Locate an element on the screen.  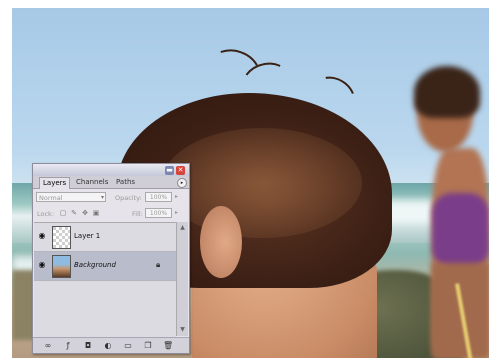
layers-scrollbar: ▲ ▼ is located at coordinates (182, 279).